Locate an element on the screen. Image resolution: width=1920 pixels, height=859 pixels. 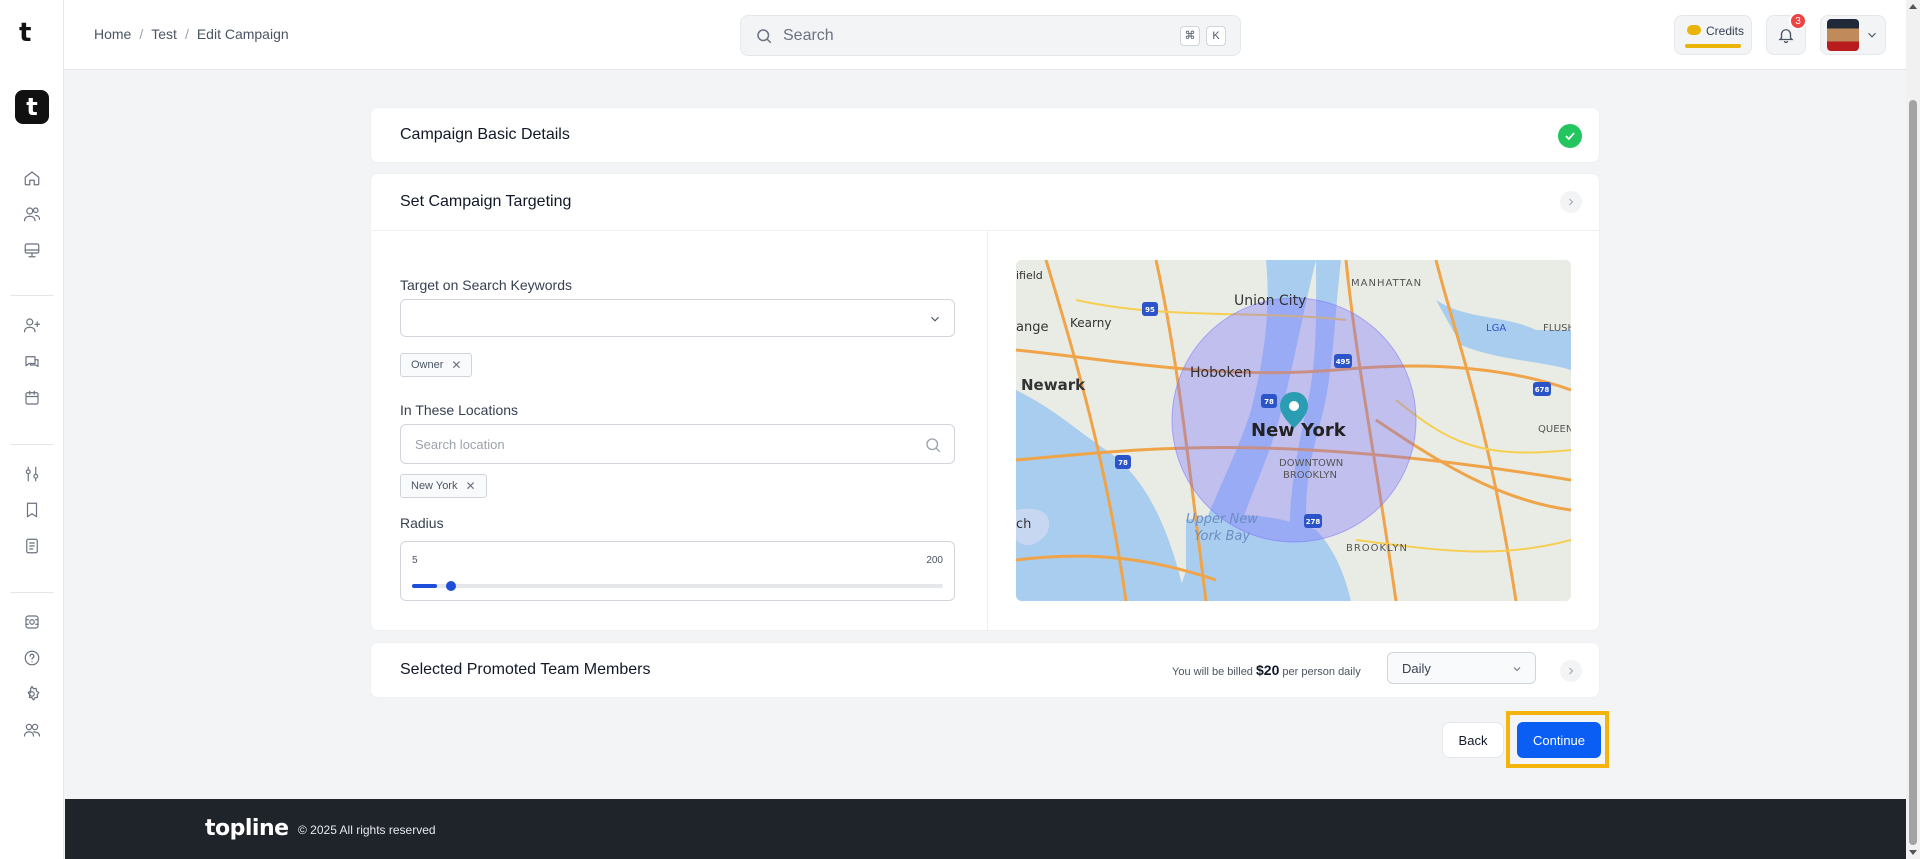
map-label: Kearny is located at coordinates (1090, 323).